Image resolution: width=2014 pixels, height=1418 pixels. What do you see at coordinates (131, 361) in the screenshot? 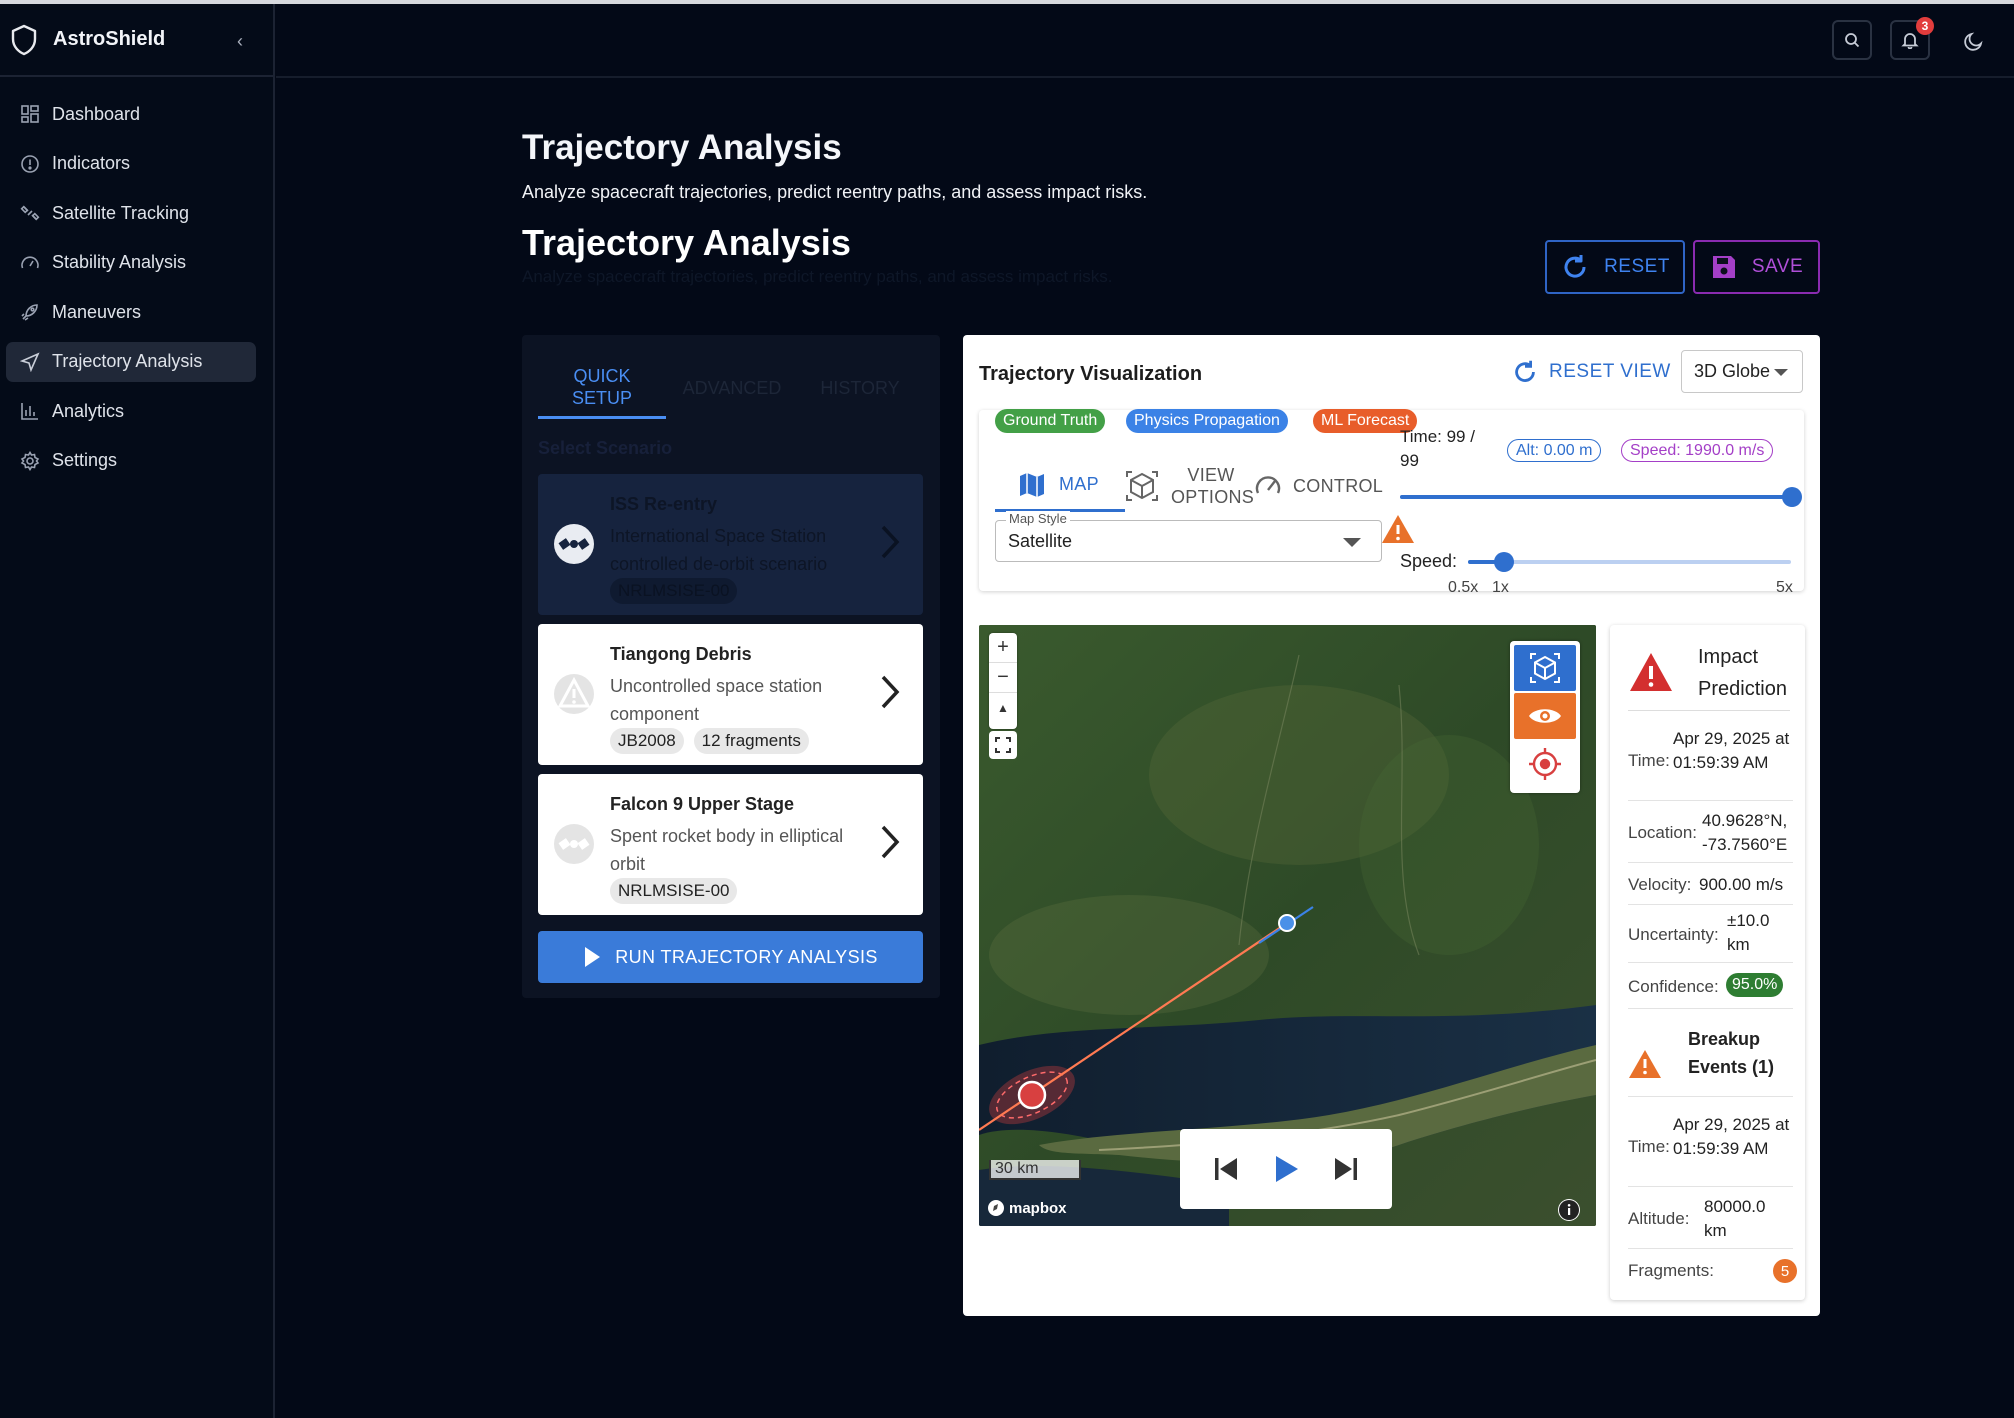
I see `sidebar-item-trajectory-analysis: Trajectory Analysis` at bounding box center [131, 361].